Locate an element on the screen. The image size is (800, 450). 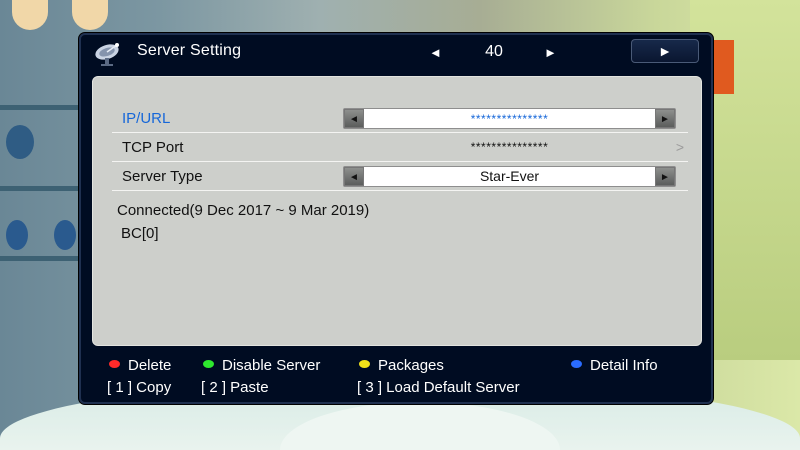
ip-url-value: *************** is located at coordinates (509, 119).